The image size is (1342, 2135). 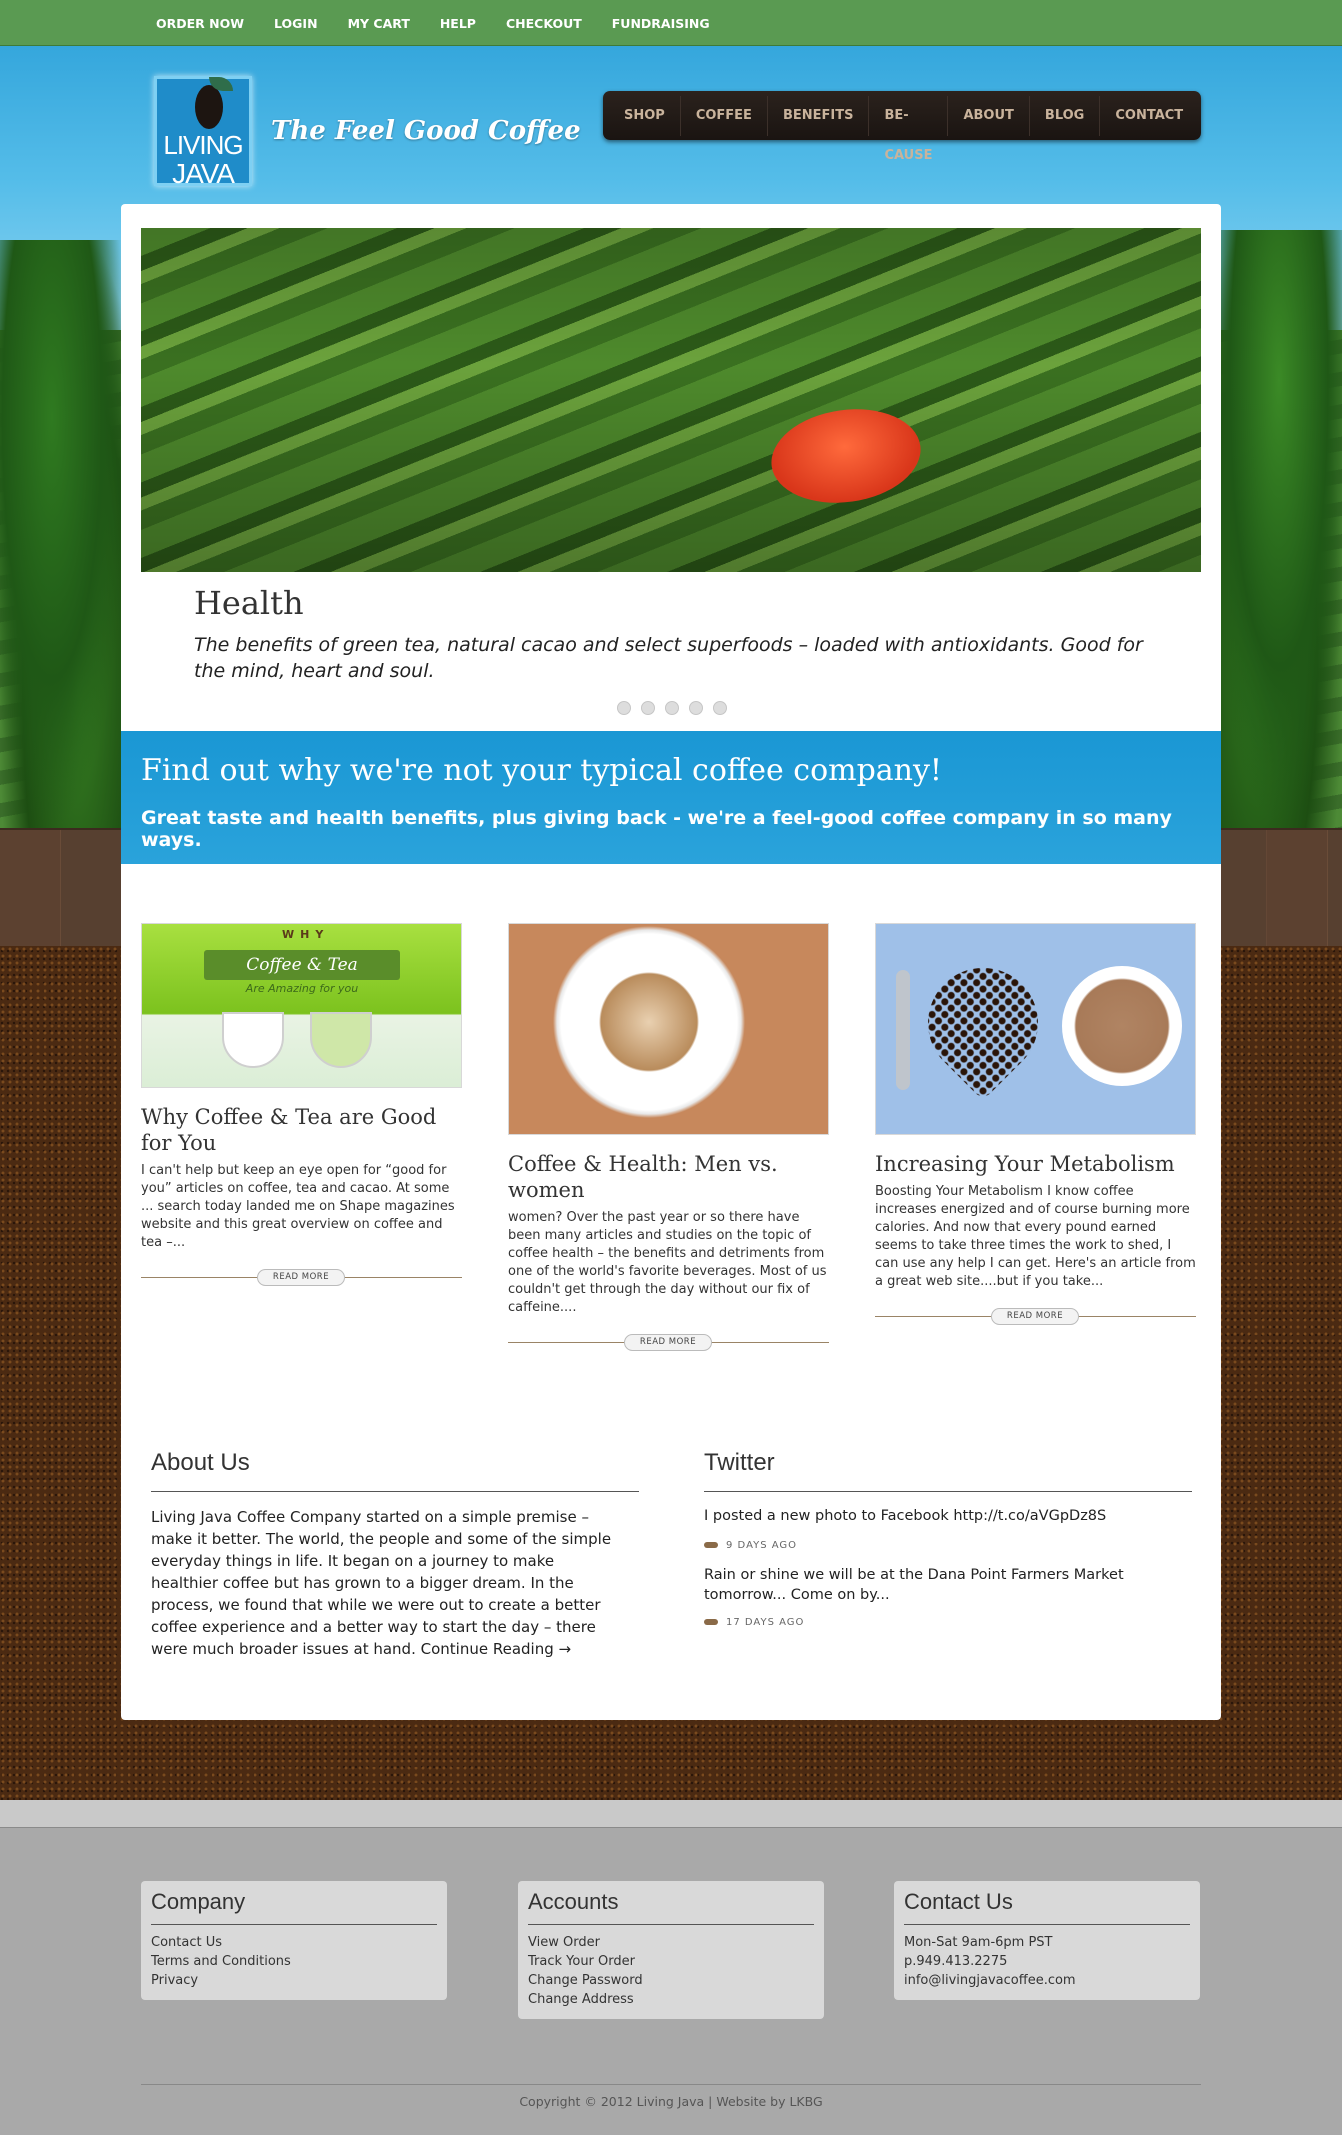 What do you see at coordinates (668, 1177) in the screenshot?
I see `card-title: Coffee & Health: Men vs. women` at bounding box center [668, 1177].